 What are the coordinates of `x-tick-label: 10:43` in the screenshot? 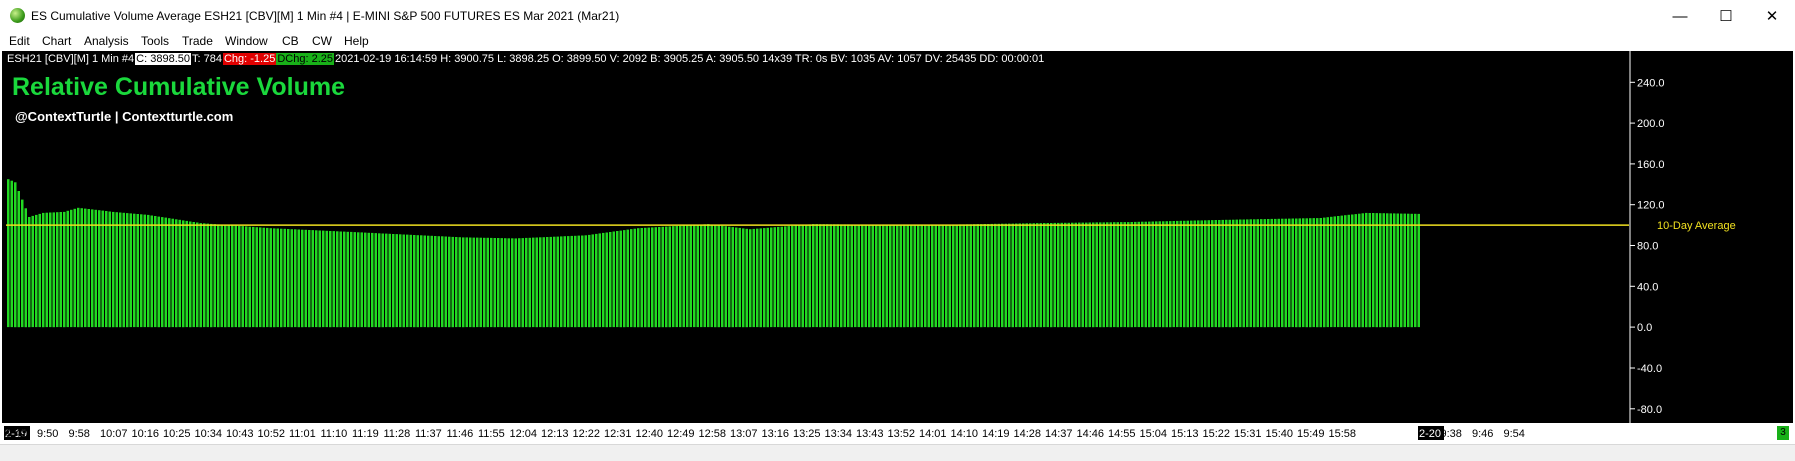 It's located at (240, 434).